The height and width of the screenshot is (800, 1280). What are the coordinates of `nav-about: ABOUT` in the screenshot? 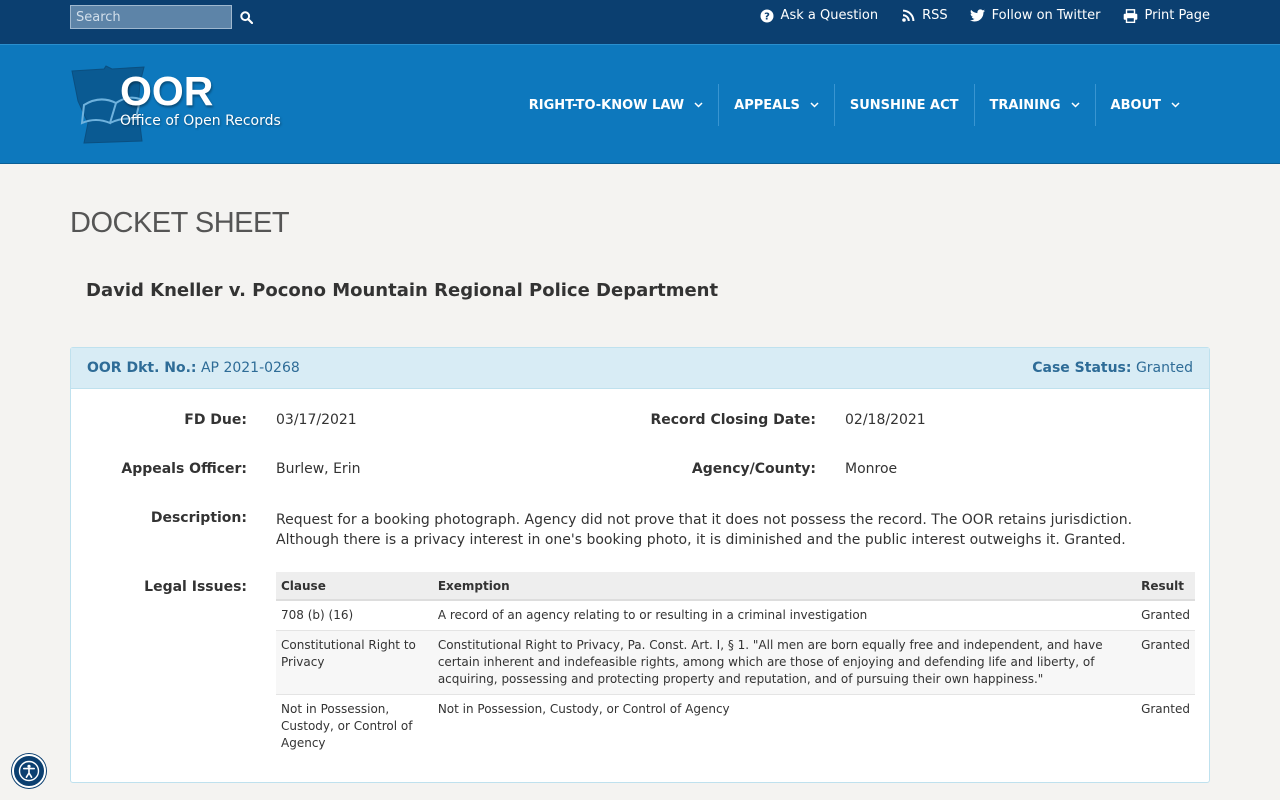 It's located at (1144, 105).